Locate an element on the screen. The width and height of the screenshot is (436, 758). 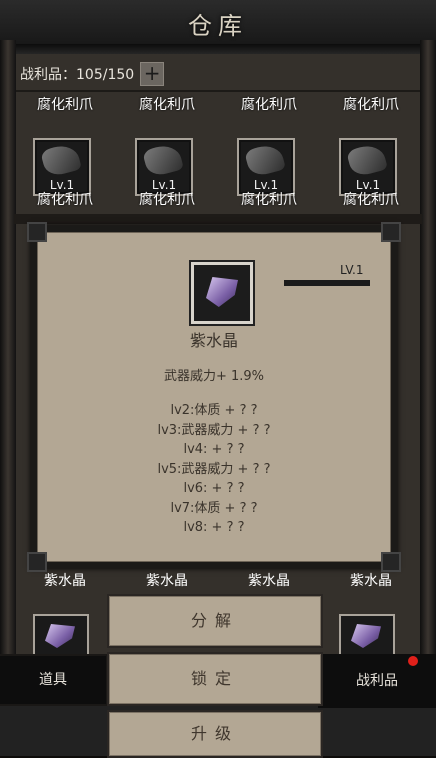
decompose-button: 分解 is located at coordinates (215, 621).